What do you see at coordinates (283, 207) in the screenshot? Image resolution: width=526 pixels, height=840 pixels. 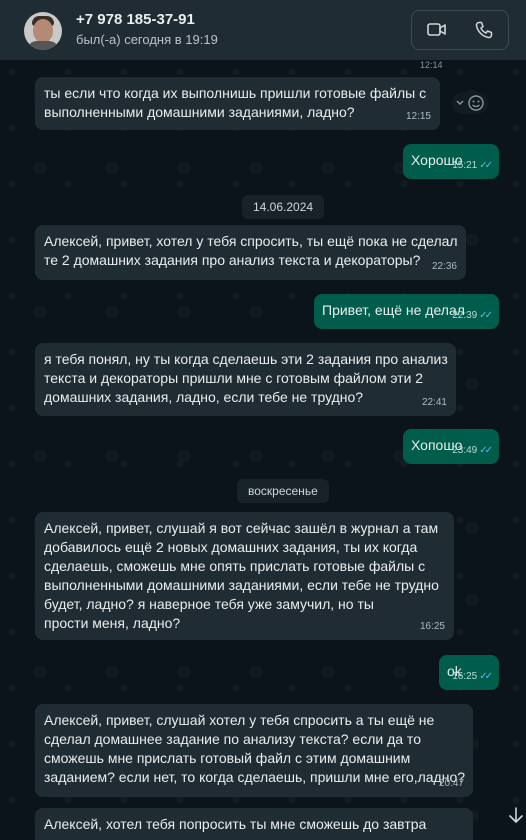 I see `date-divider: 14.06.2024` at bounding box center [283, 207].